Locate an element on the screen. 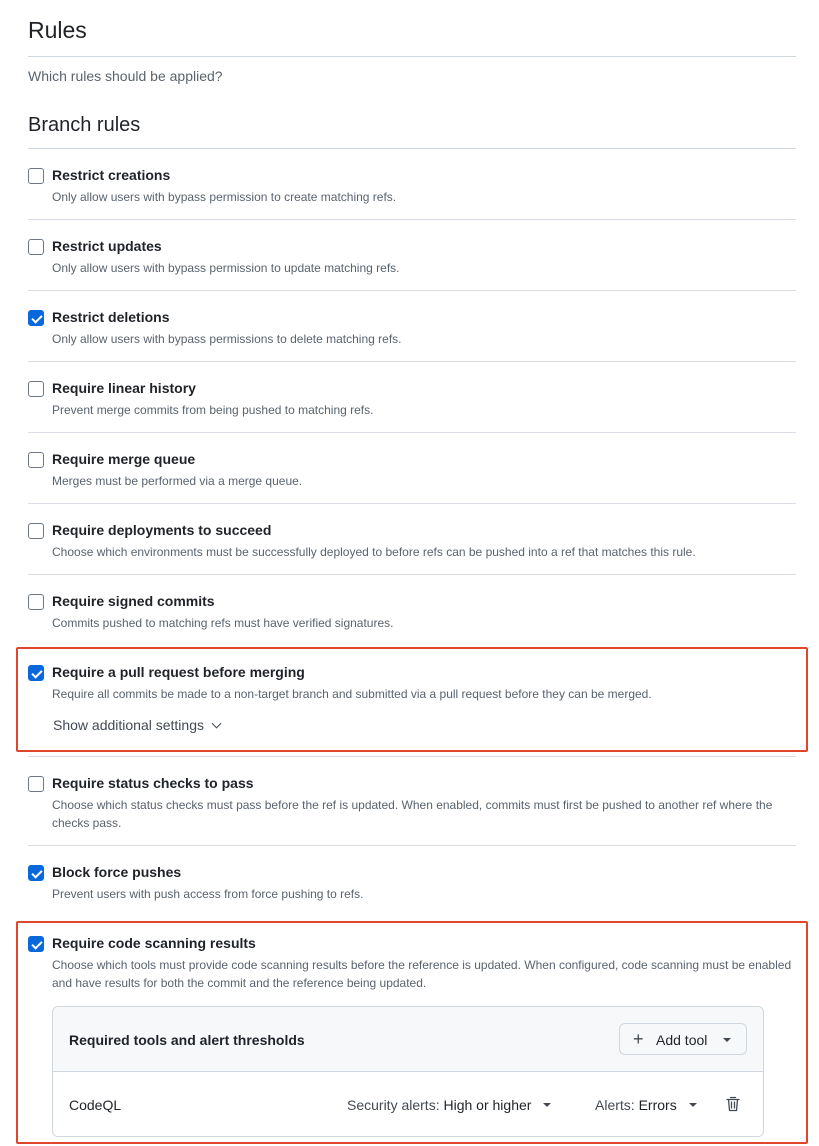  title-divider is located at coordinates (412, 56).